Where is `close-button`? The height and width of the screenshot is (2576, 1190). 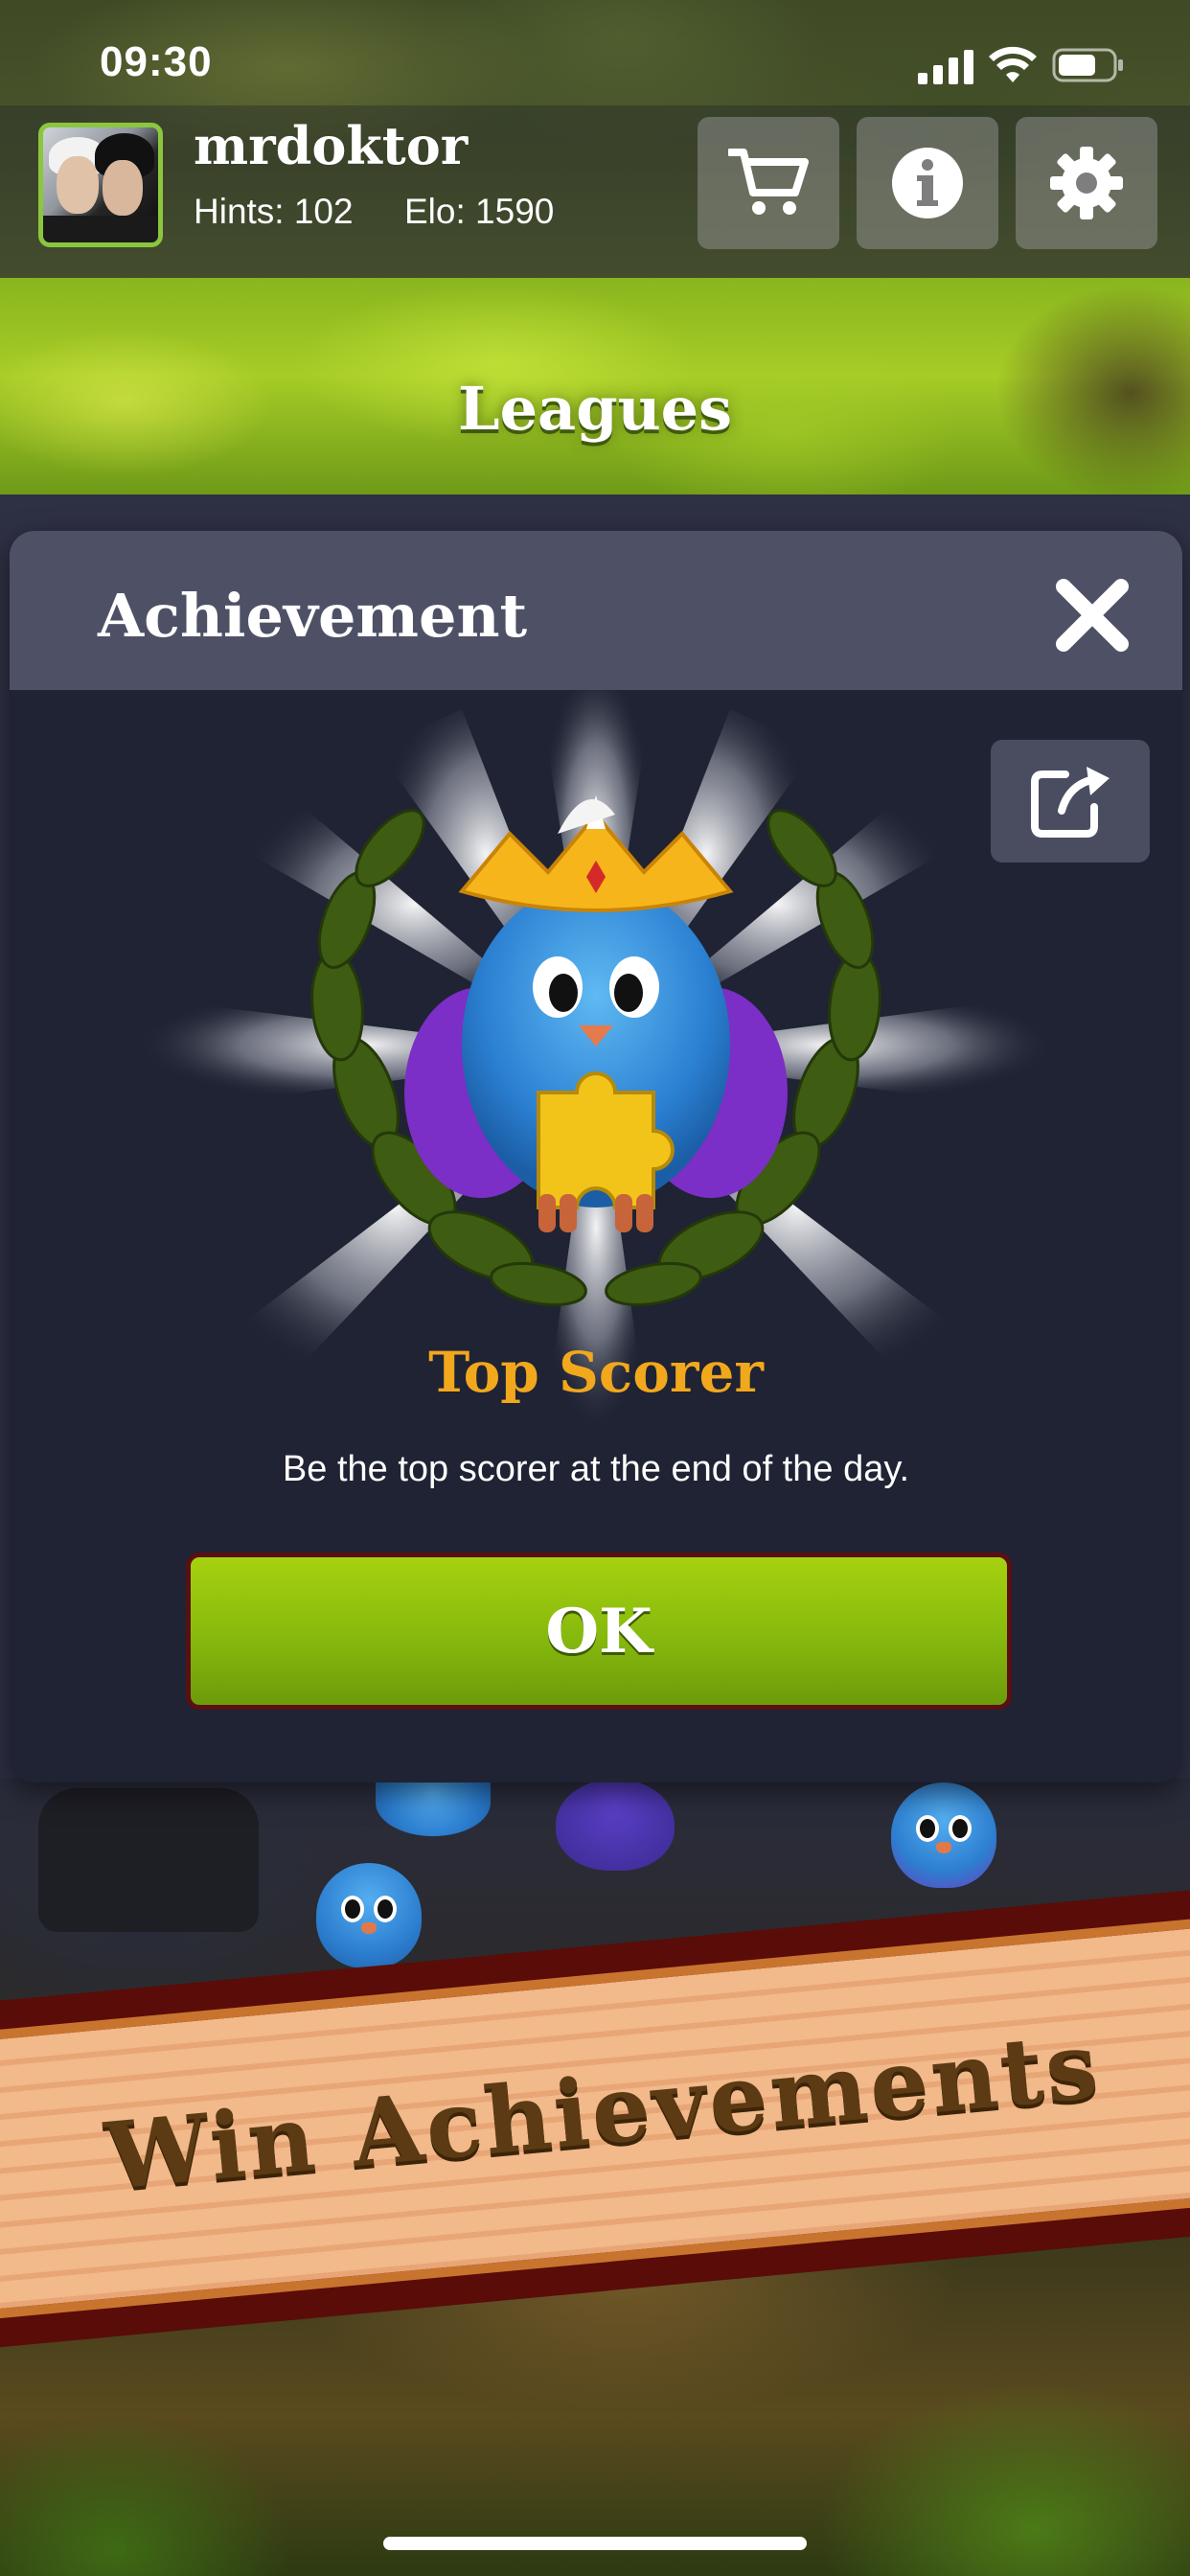 close-button is located at coordinates (1093, 615).